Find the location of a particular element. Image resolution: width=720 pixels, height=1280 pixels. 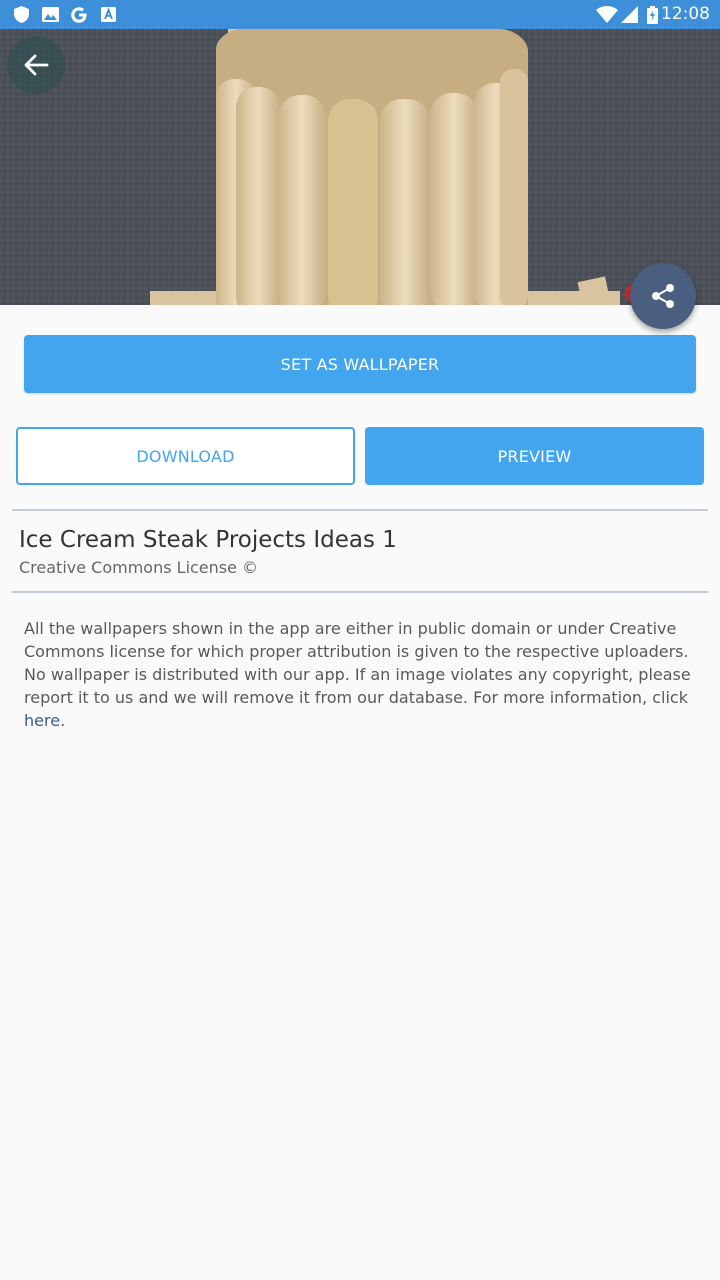

set-as-wallpaper-button: SET AS WALLPAPER is located at coordinates (360, 364).